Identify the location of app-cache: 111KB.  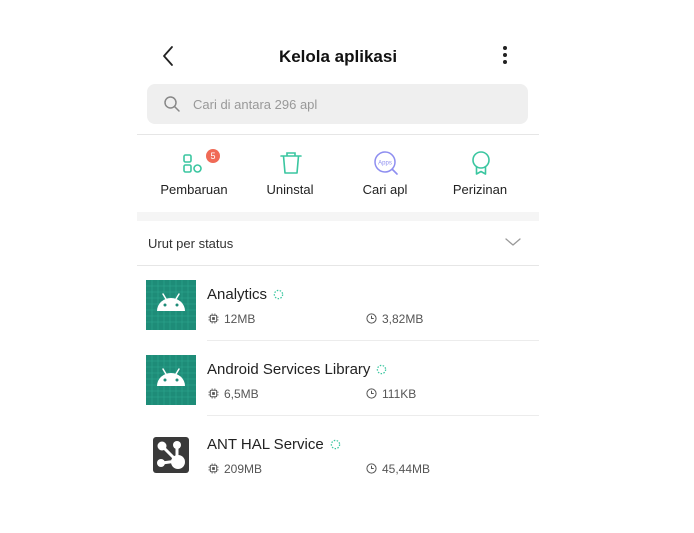
(391, 394).